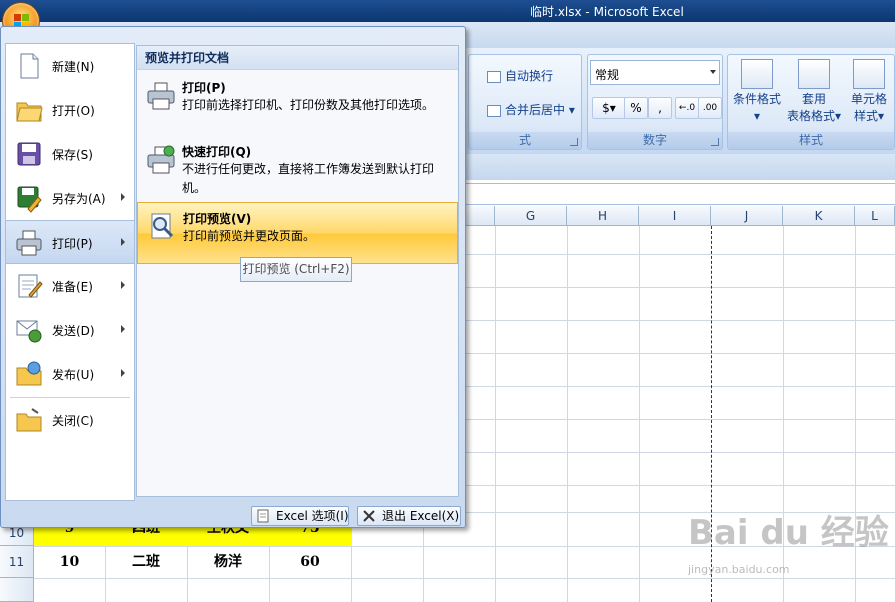  Describe the element at coordinates (29, 420) in the screenshot. I see `close-folder-icon` at that location.